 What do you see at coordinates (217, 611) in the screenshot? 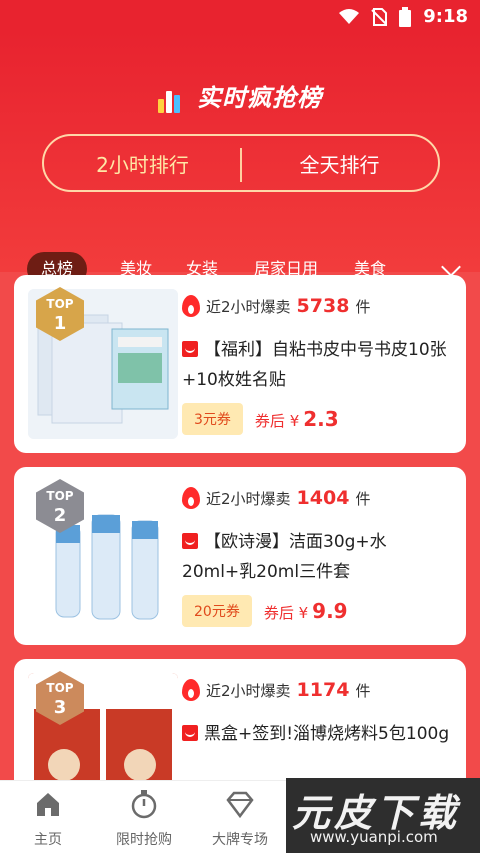
I see `coupon-badge: 20元券` at bounding box center [217, 611].